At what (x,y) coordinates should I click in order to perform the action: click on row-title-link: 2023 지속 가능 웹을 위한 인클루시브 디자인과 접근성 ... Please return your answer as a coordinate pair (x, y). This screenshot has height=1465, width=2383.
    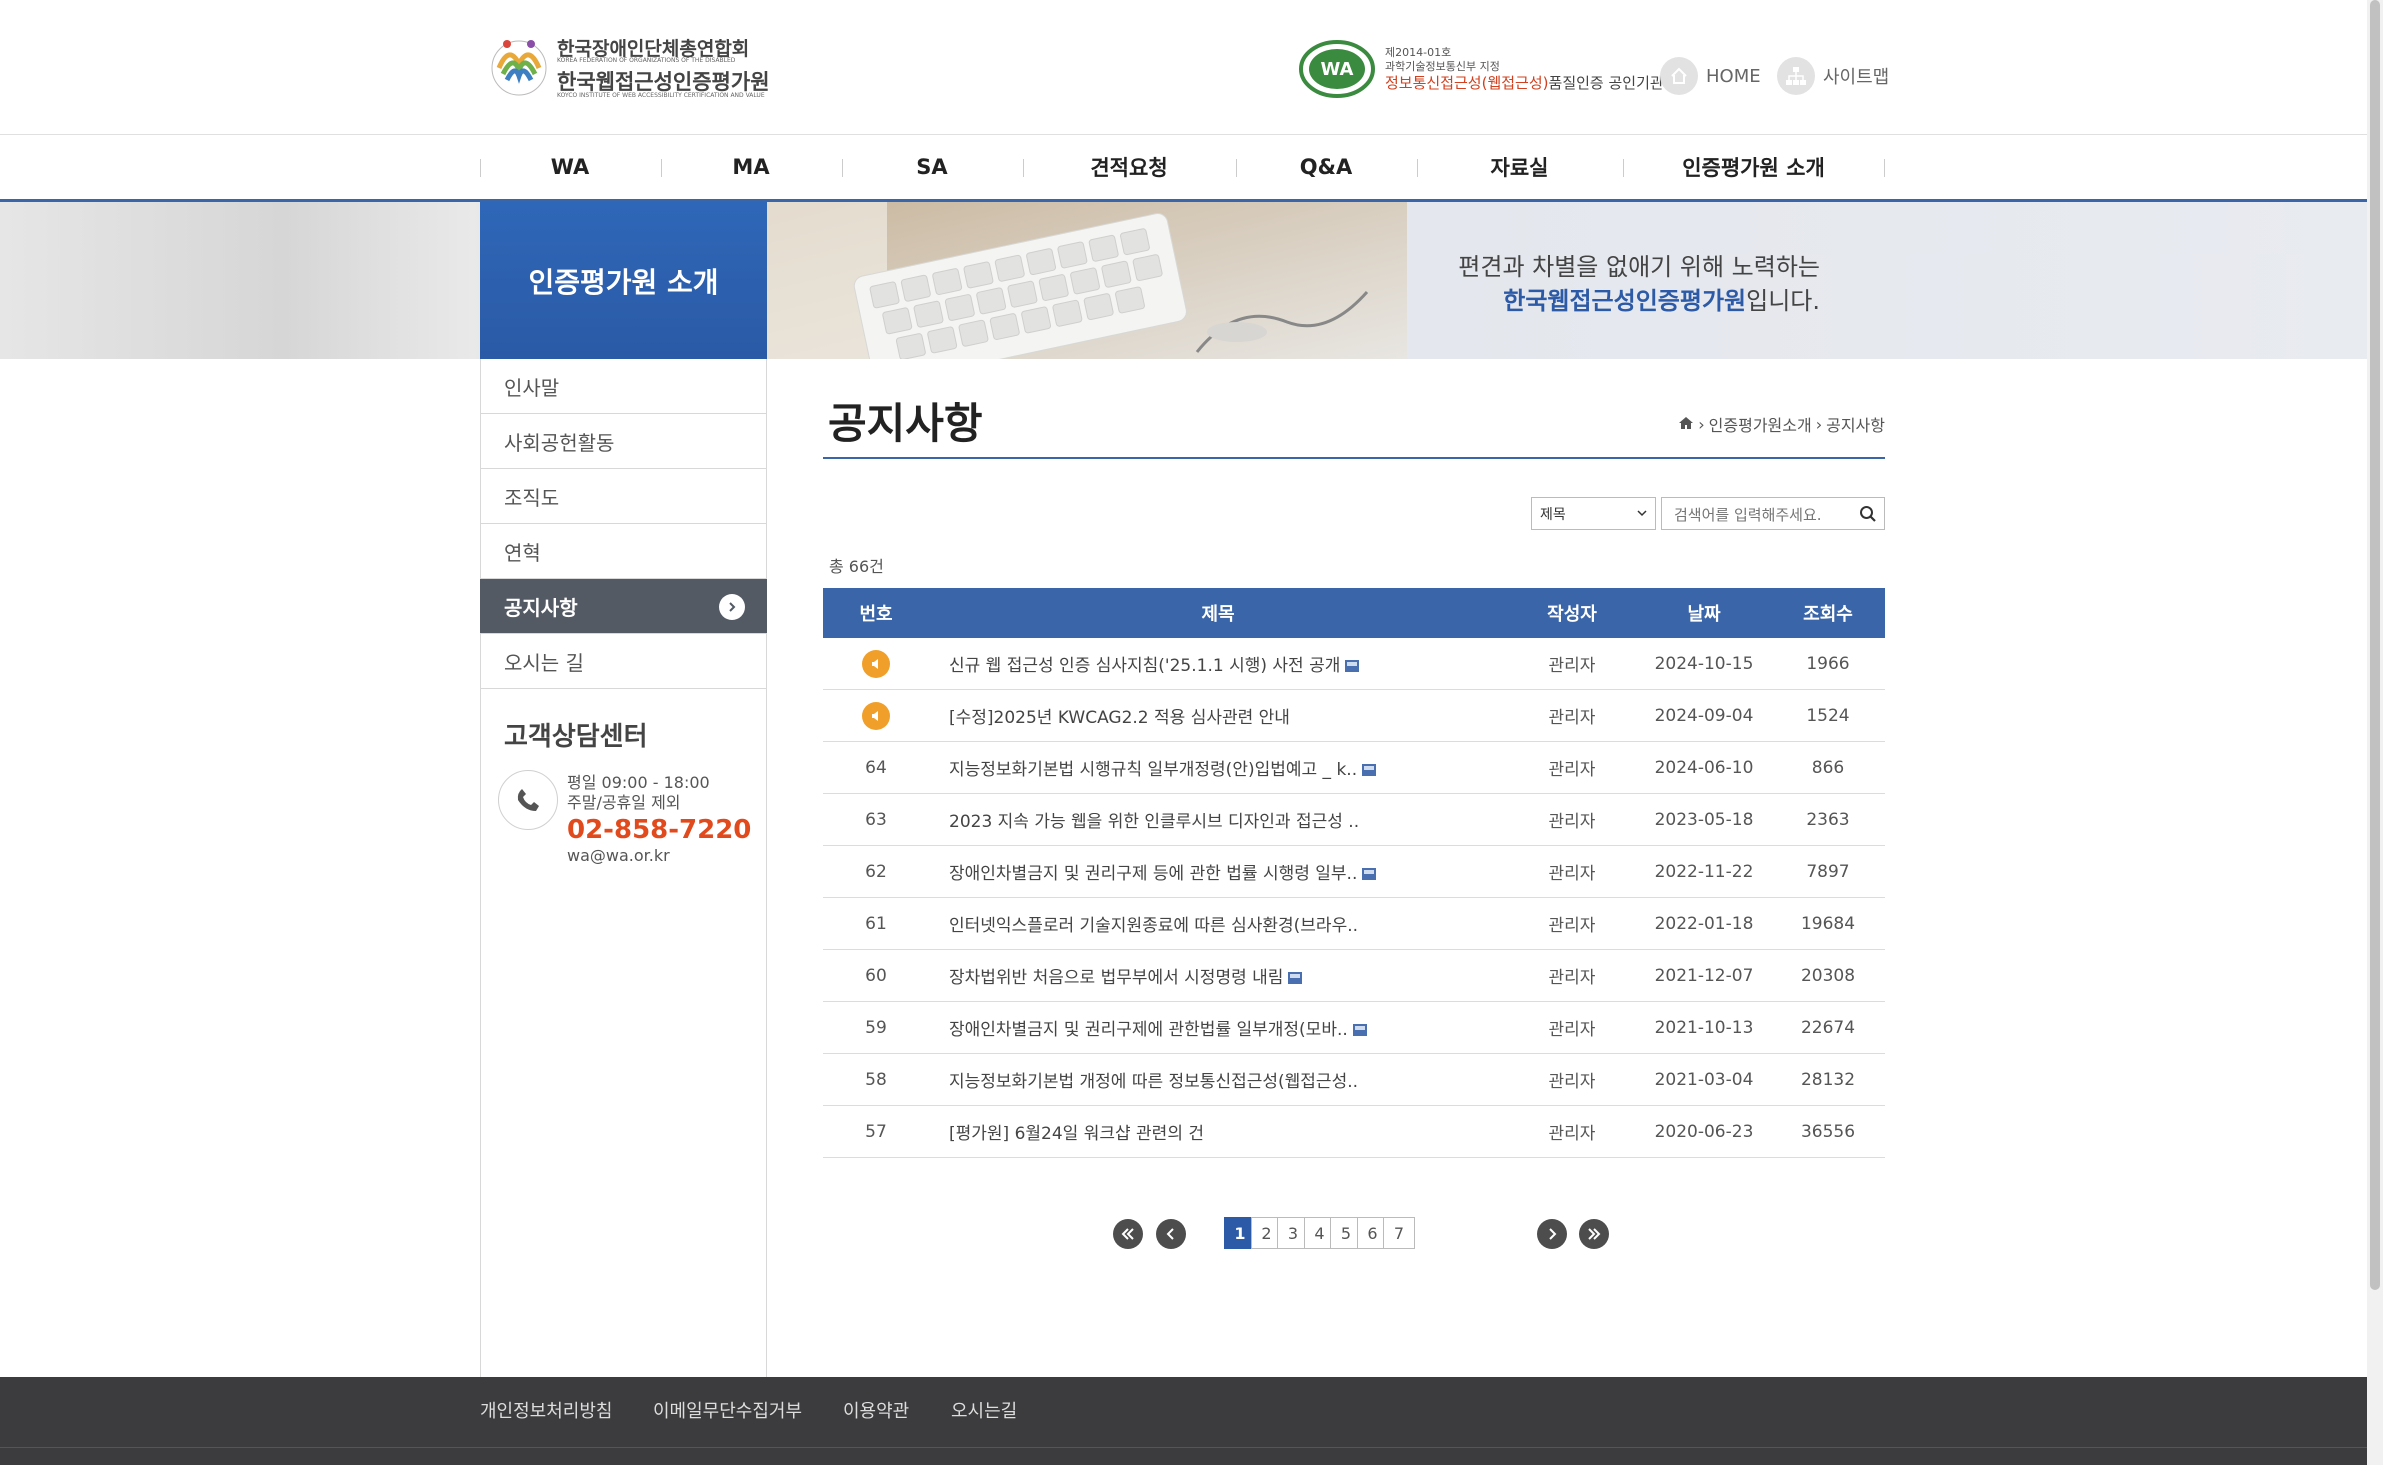
    Looking at the image, I should click on (1154, 822).